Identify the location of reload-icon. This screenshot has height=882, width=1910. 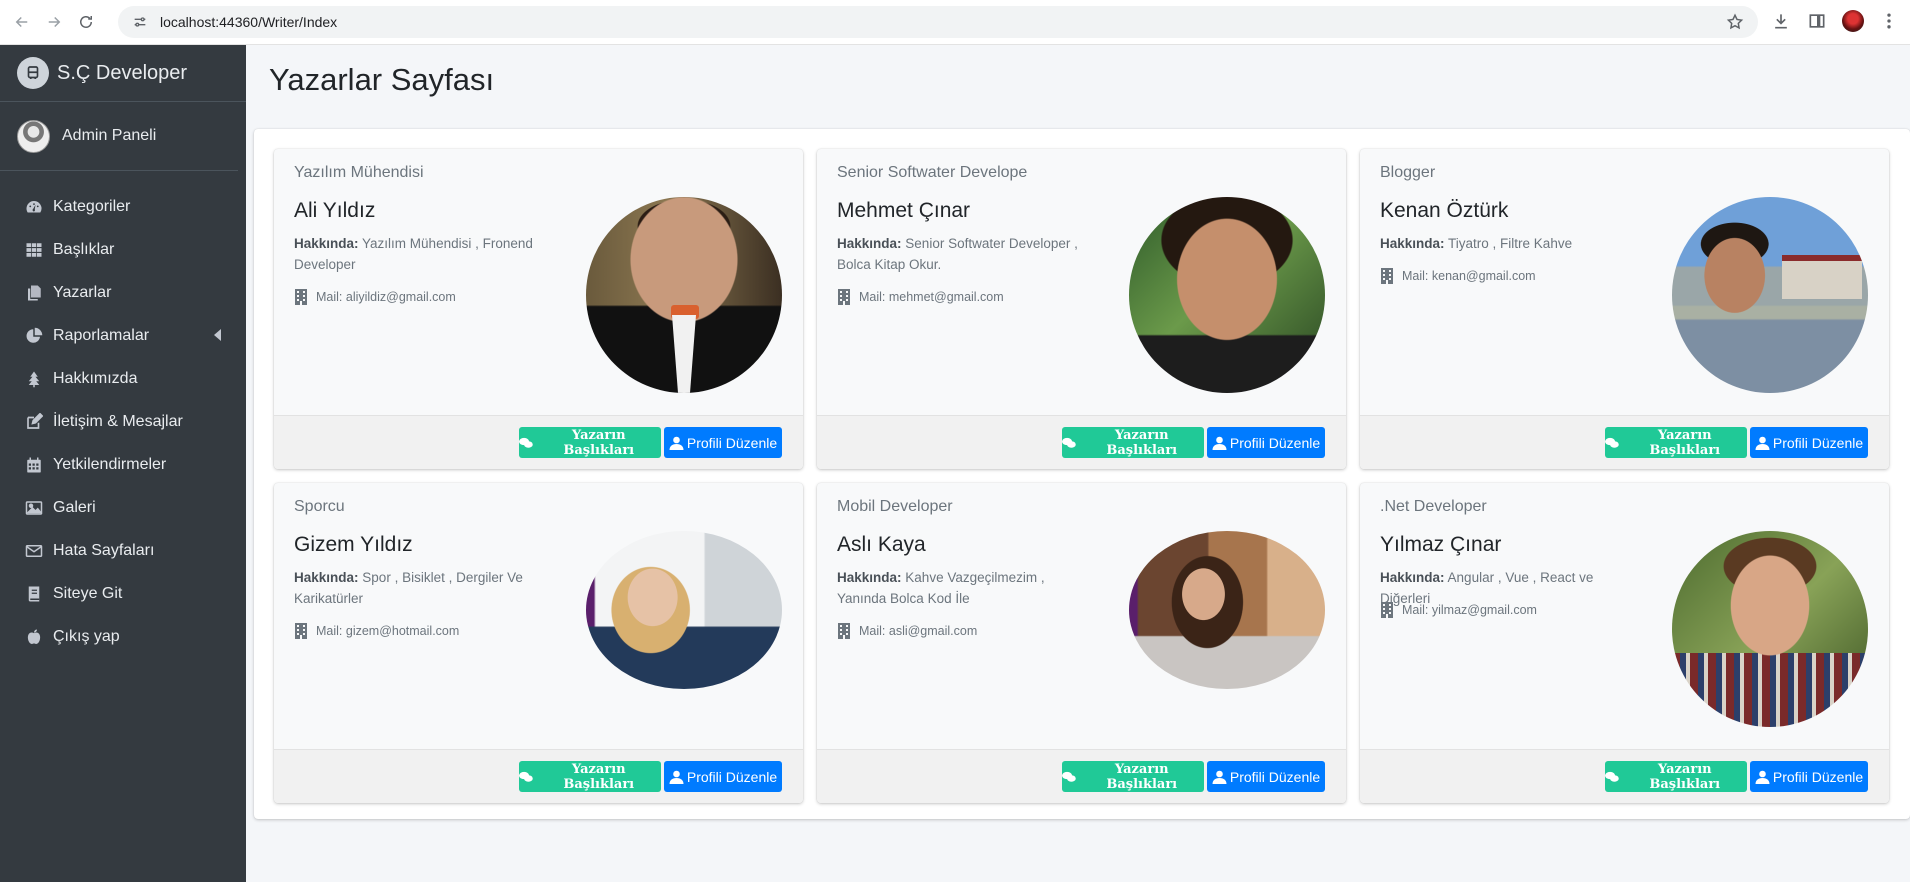
(86, 22).